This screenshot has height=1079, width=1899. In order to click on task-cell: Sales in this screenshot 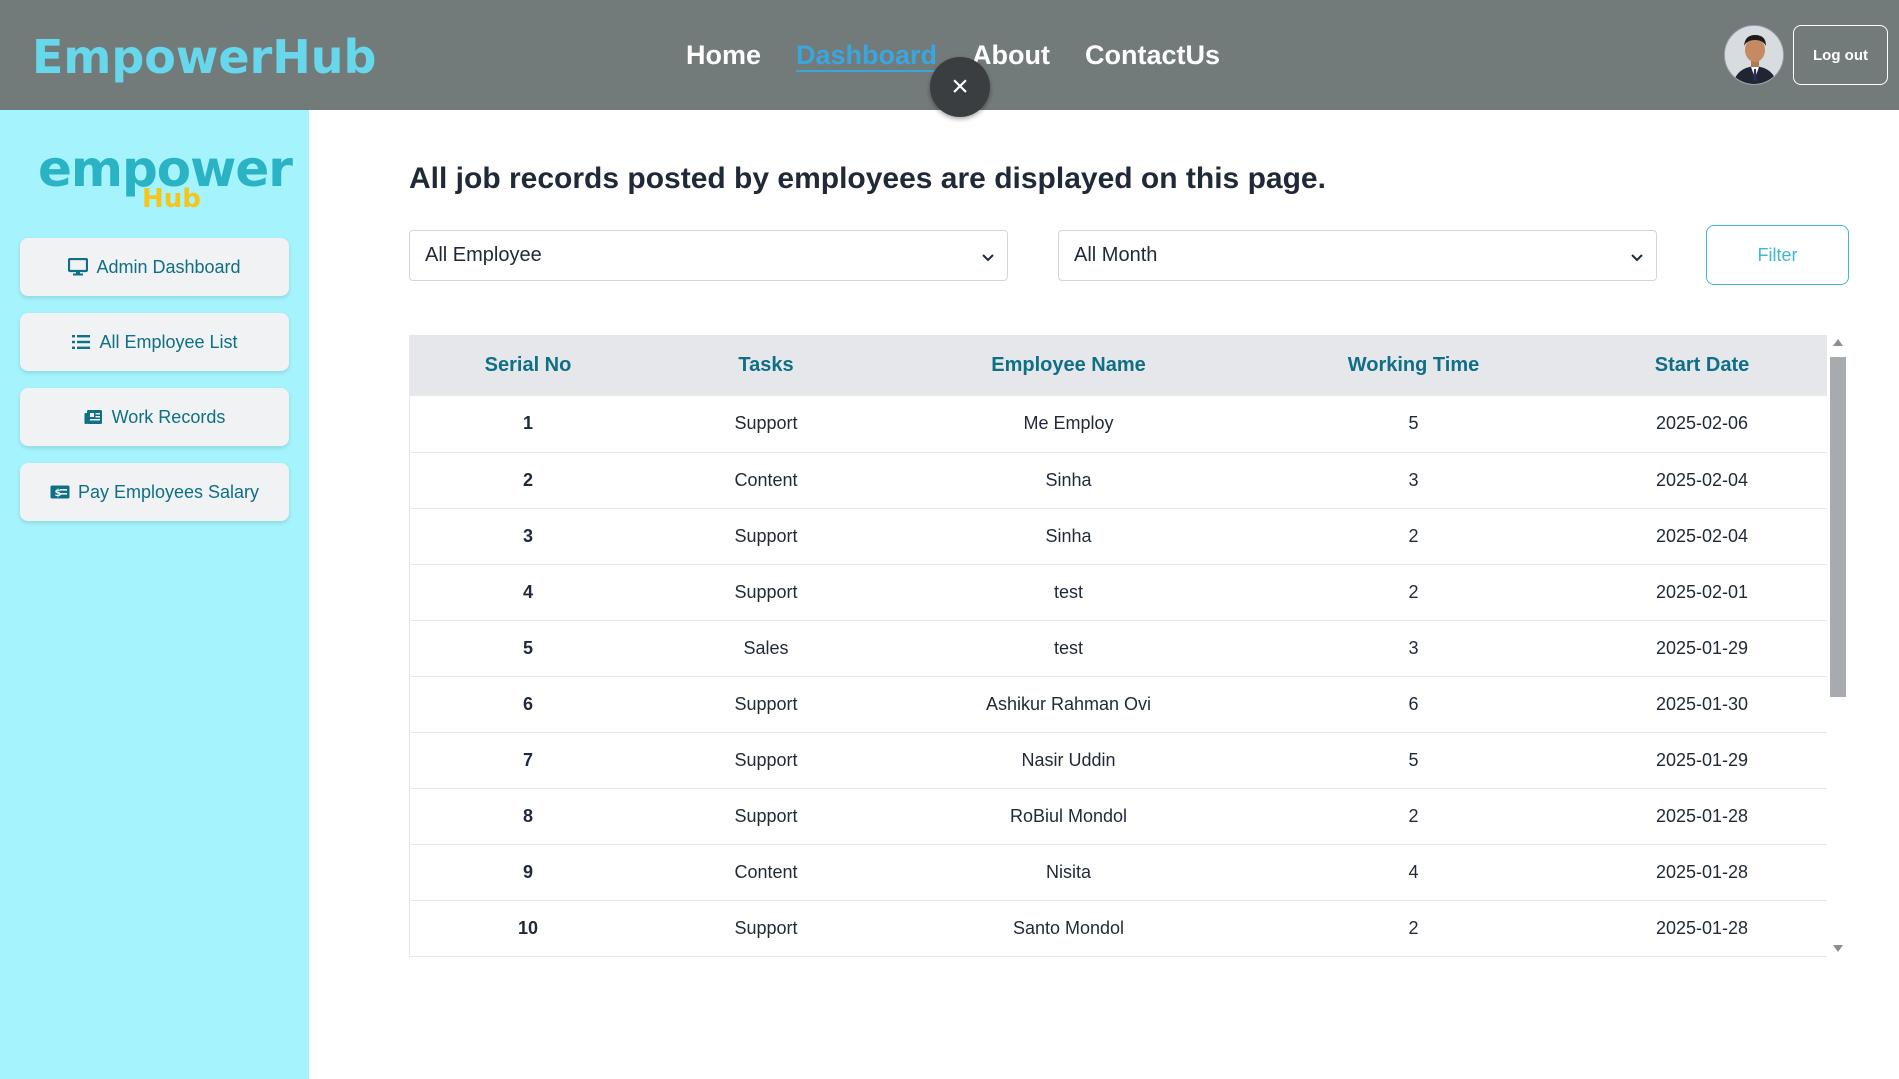, I will do `click(766, 647)`.